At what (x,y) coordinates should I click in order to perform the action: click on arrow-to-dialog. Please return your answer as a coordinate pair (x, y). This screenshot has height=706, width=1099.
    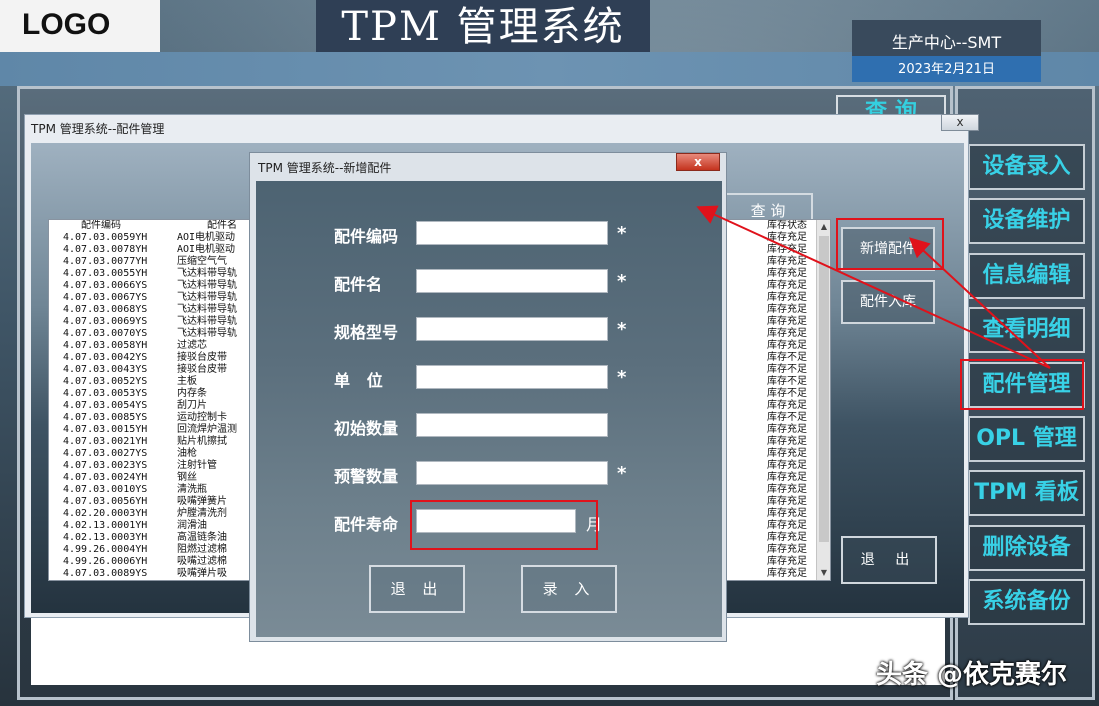
    Looking at the image, I should click on (873, 287).